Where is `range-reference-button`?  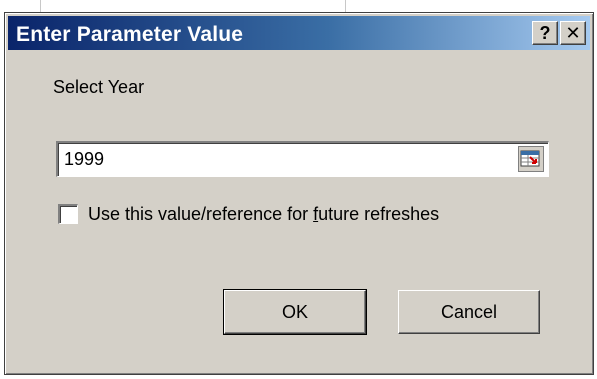 range-reference-button is located at coordinates (531, 159).